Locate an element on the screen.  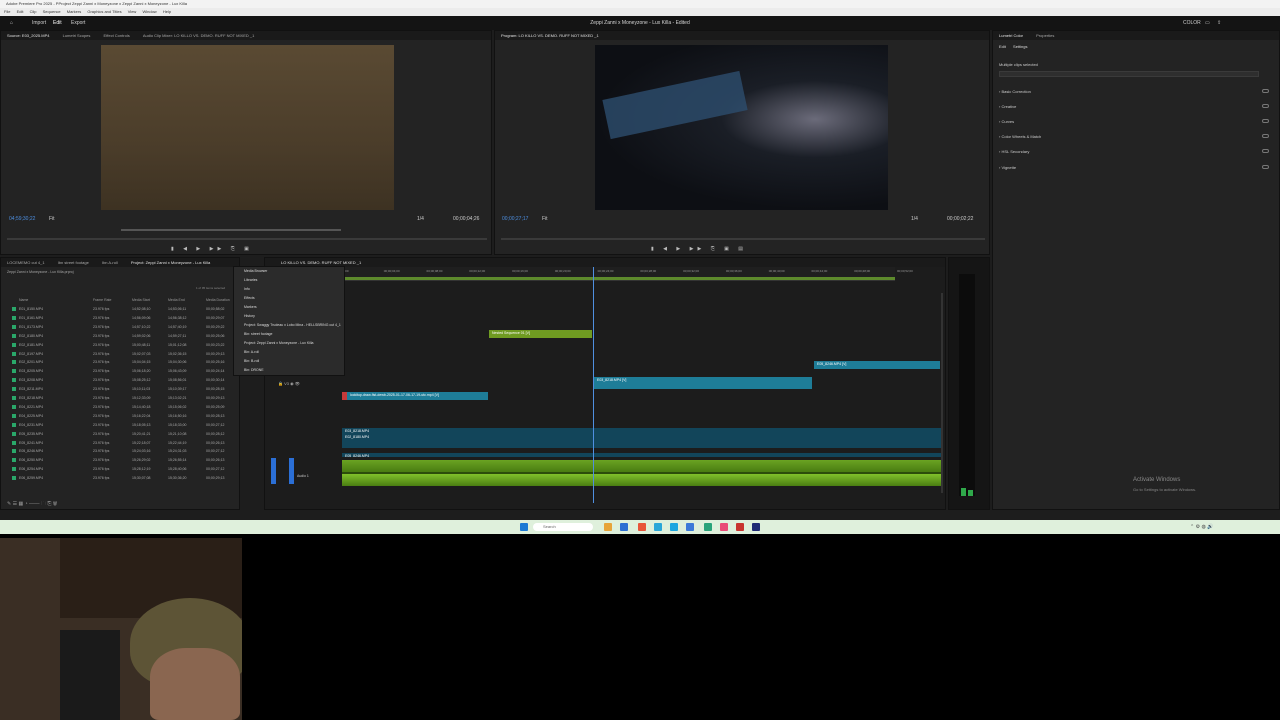
menu-help: Help is located at coordinates (167, 11).